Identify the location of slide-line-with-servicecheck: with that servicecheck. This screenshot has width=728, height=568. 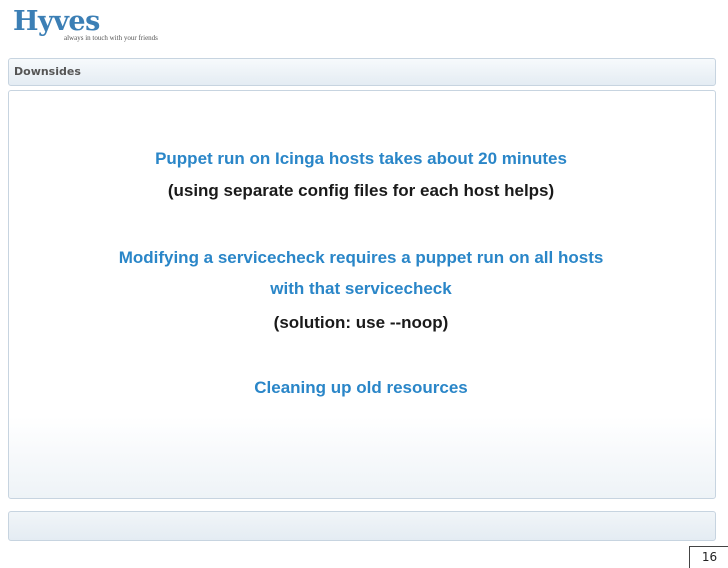
(361, 288).